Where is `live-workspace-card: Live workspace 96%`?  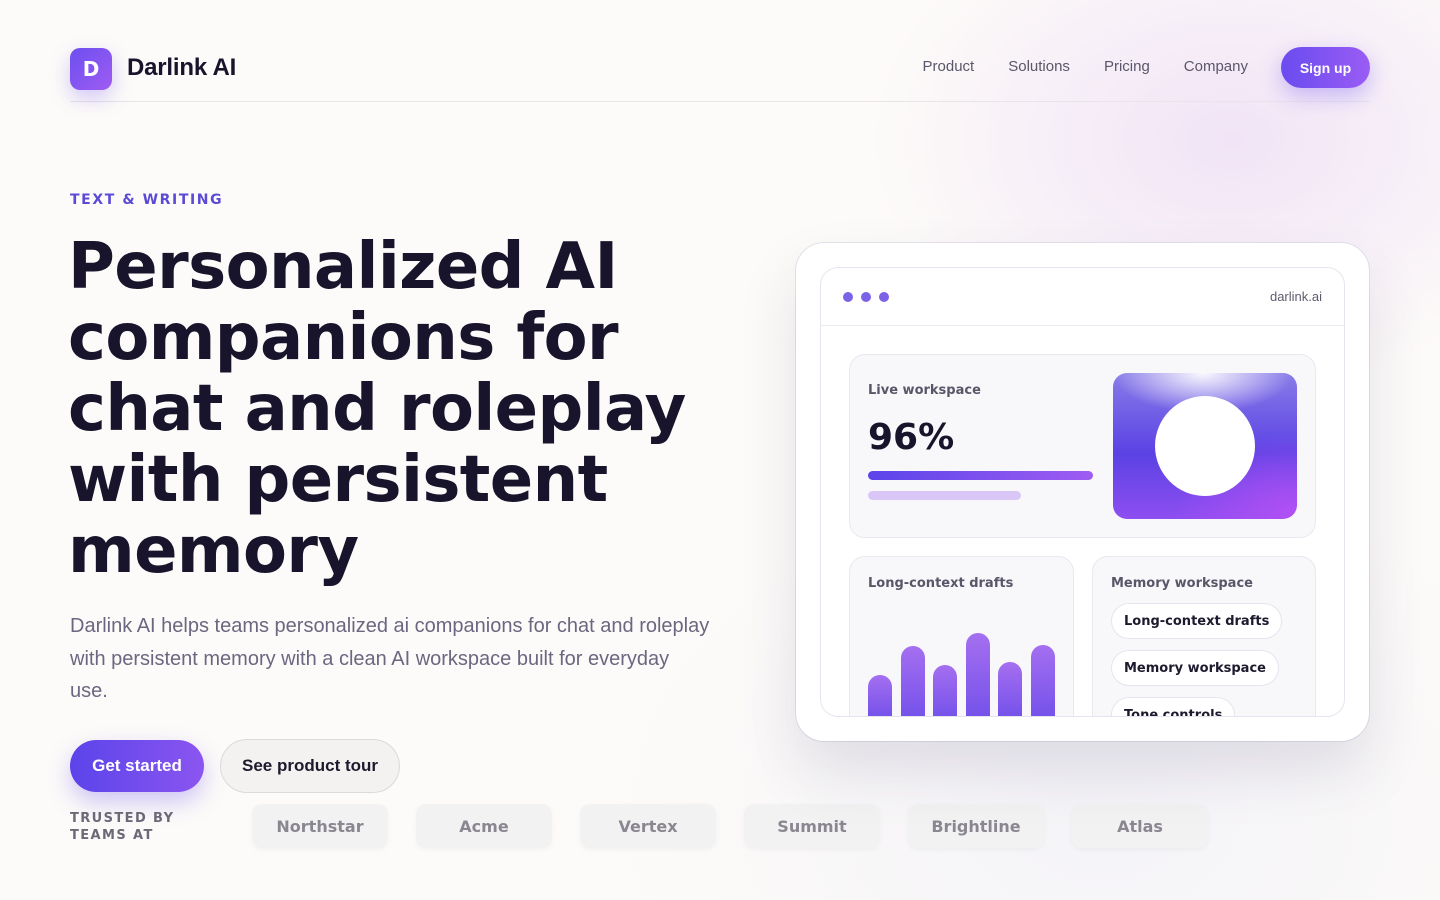
live-workspace-card: Live workspace 96% is located at coordinates (1082, 446).